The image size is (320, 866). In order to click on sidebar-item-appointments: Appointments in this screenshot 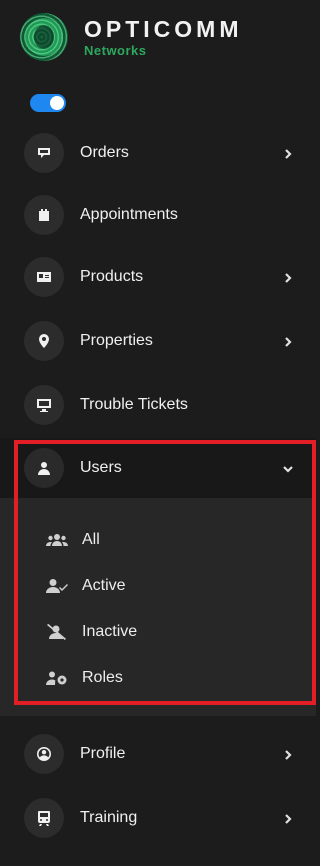, I will do `click(158, 215)`.